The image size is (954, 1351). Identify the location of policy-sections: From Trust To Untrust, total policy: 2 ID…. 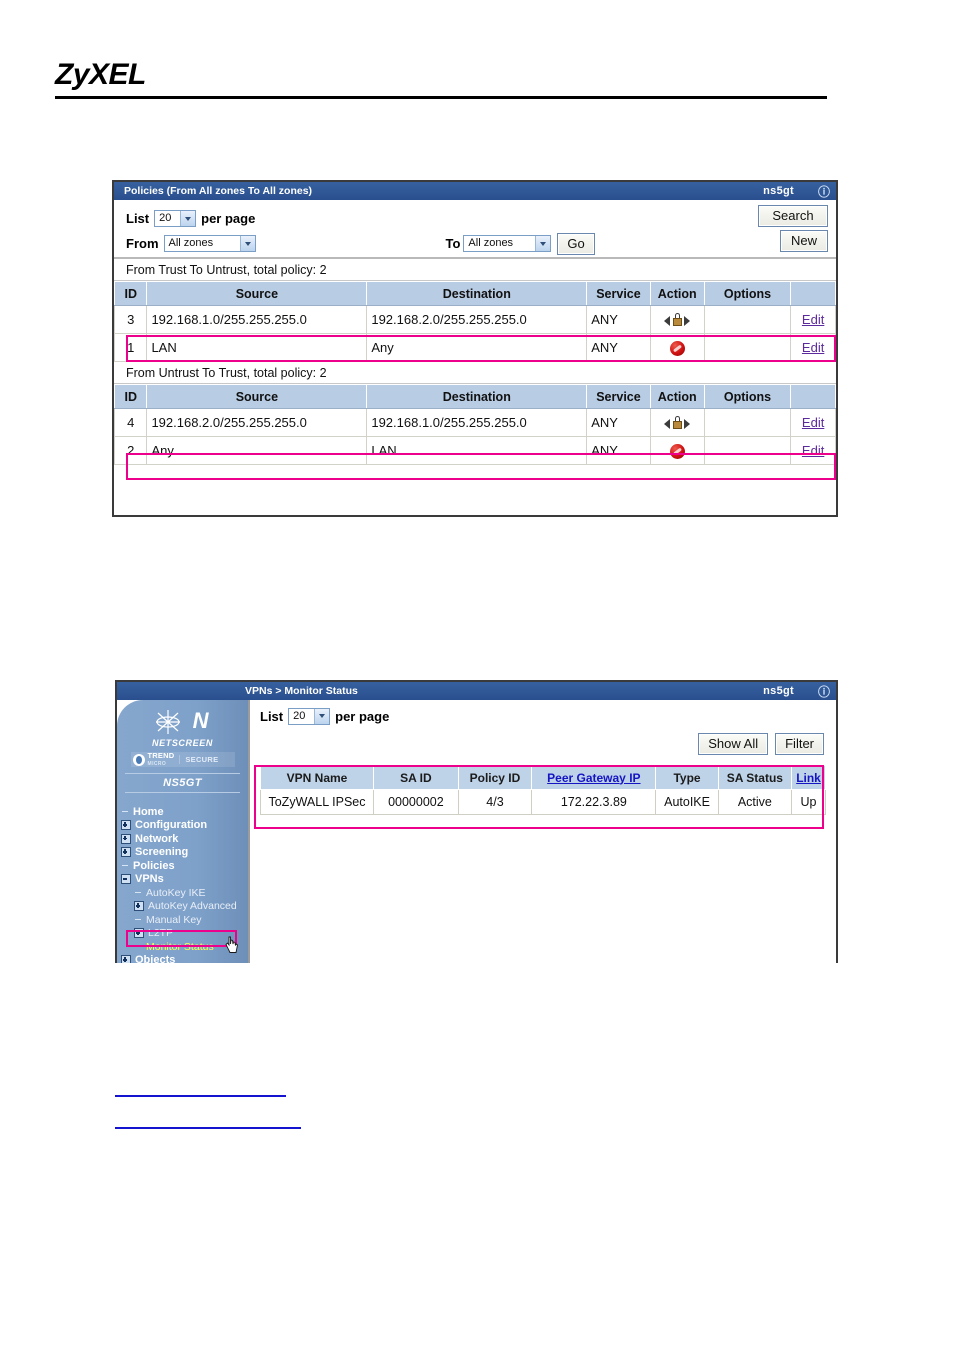
(474, 362).